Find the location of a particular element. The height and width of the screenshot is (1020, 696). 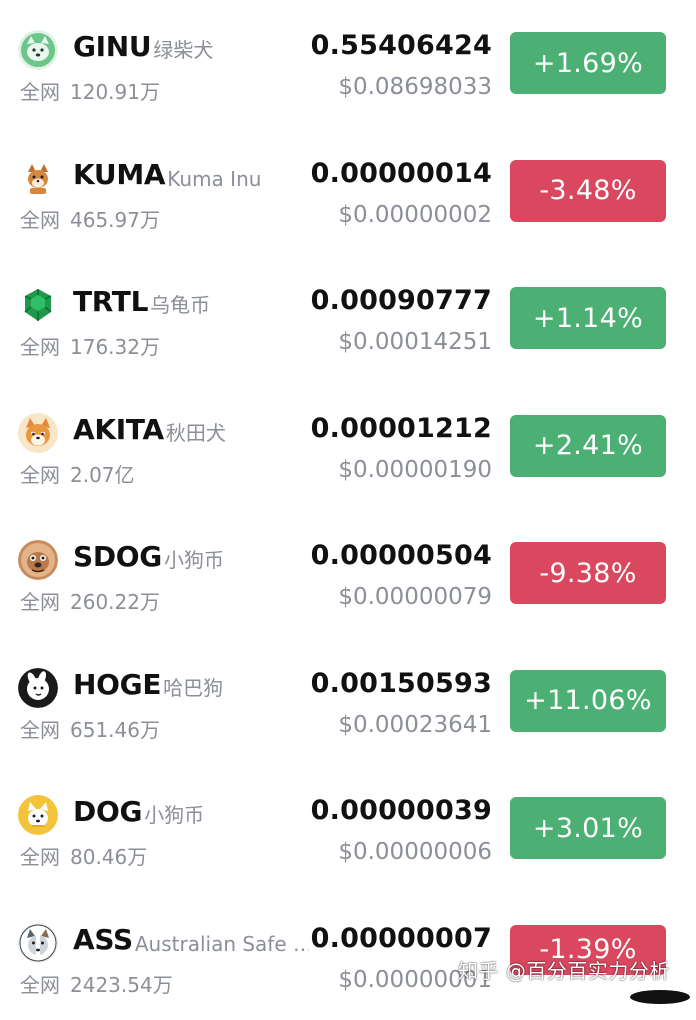

coin-name: 绿柴犬 is located at coordinates (183, 49).